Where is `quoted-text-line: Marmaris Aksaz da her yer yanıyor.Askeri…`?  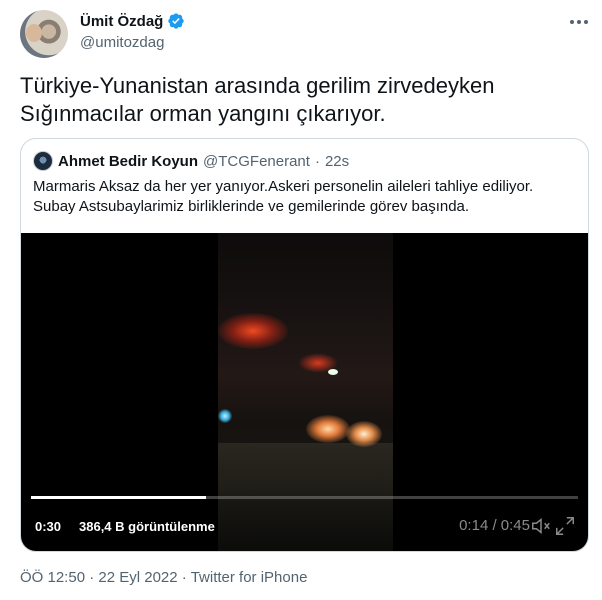 quoted-text-line: Marmaris Aksaz da her yer yanıyor.Askeri… is located at coordinates (283, 186).